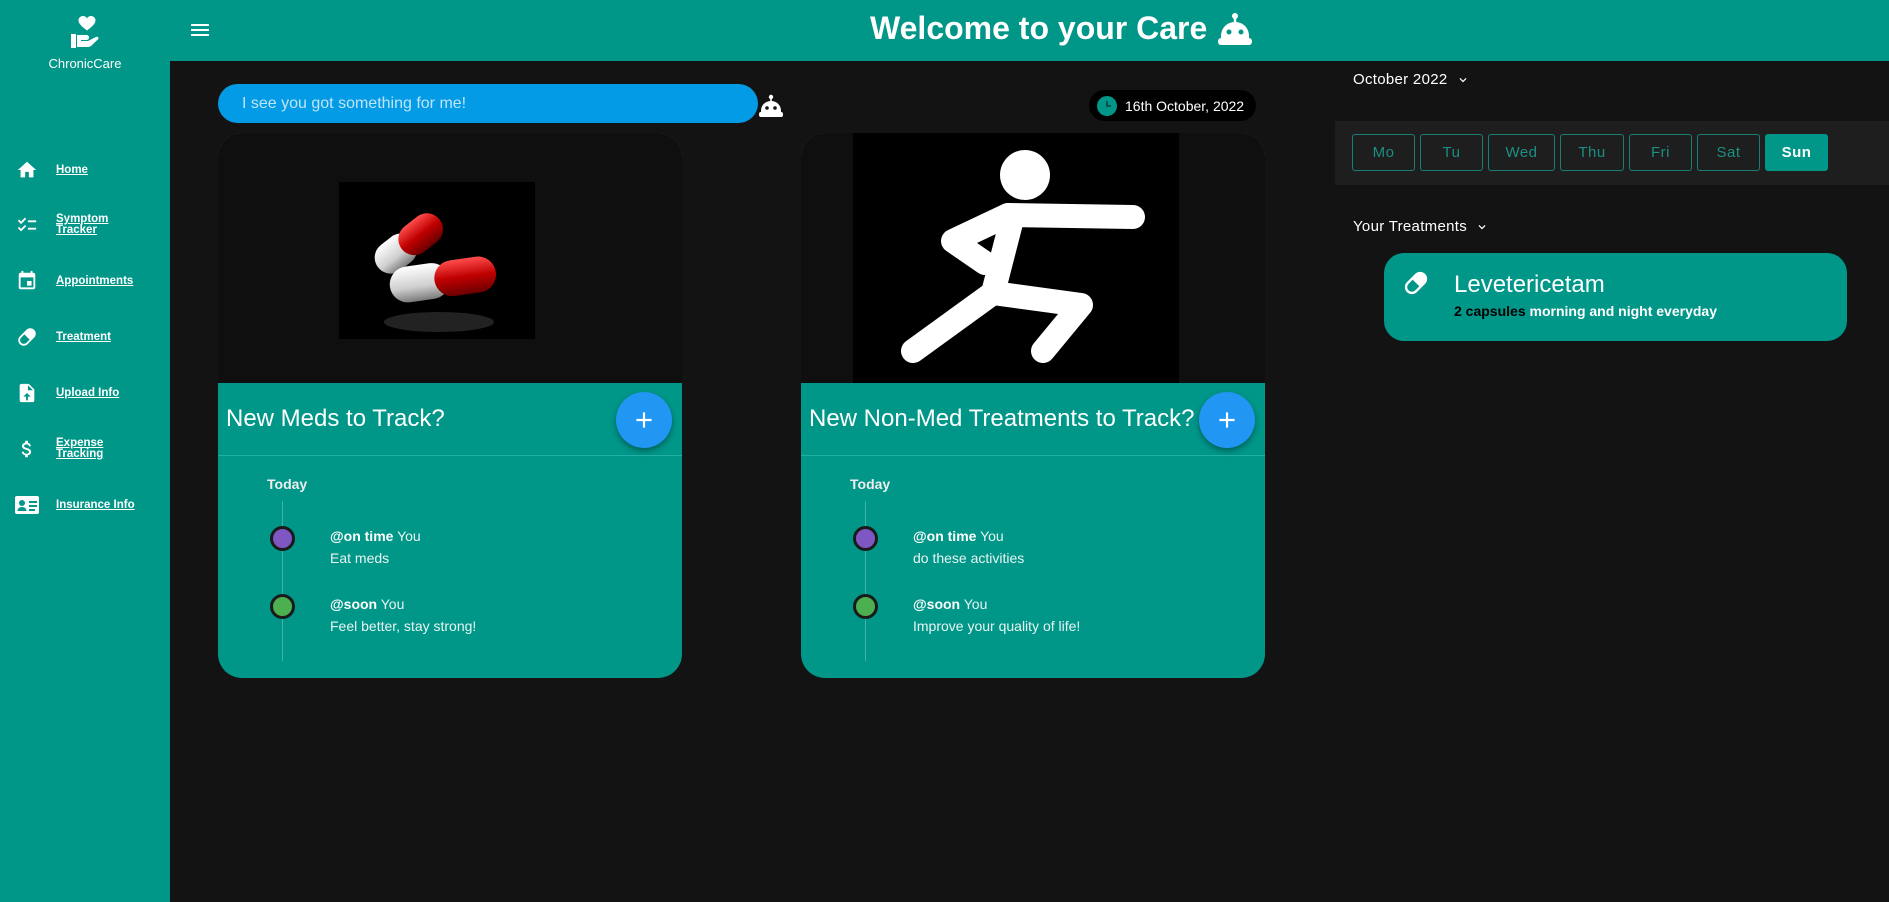  I want to click on month-dropdown: October 2022, so click(1411, 79).